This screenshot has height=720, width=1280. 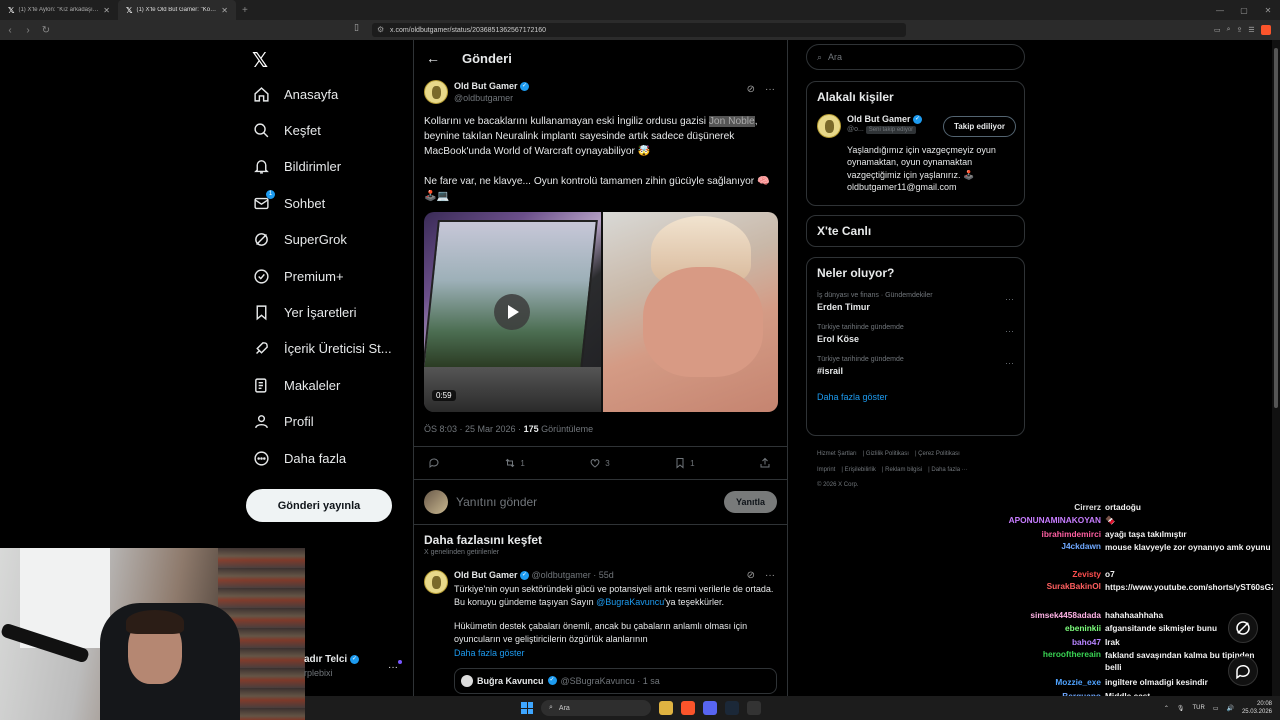 What do you see at coordinates (1216, 708) in the screenshot?
I see `network-icon: ▭` at bounding box center [1216, 708].